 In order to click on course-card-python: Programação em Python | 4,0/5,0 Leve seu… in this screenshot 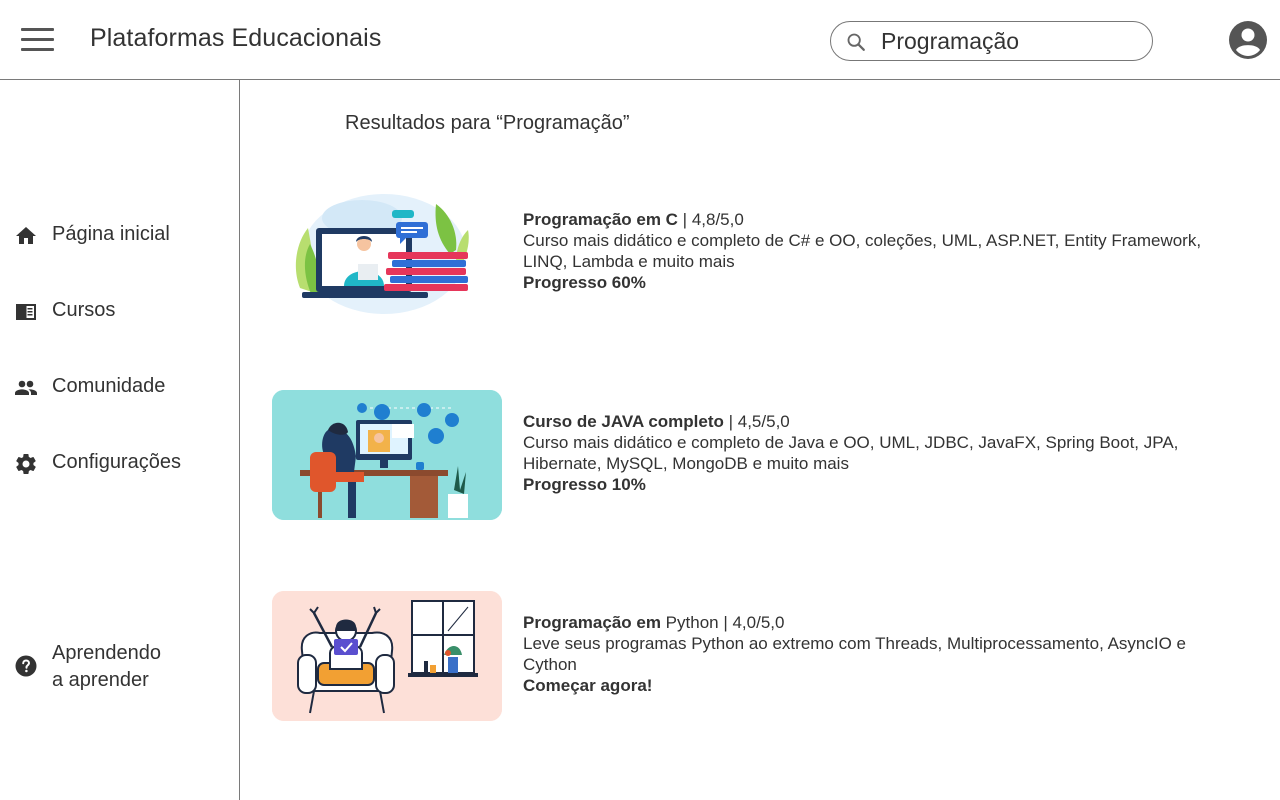, I will do `click(762, 656)`.